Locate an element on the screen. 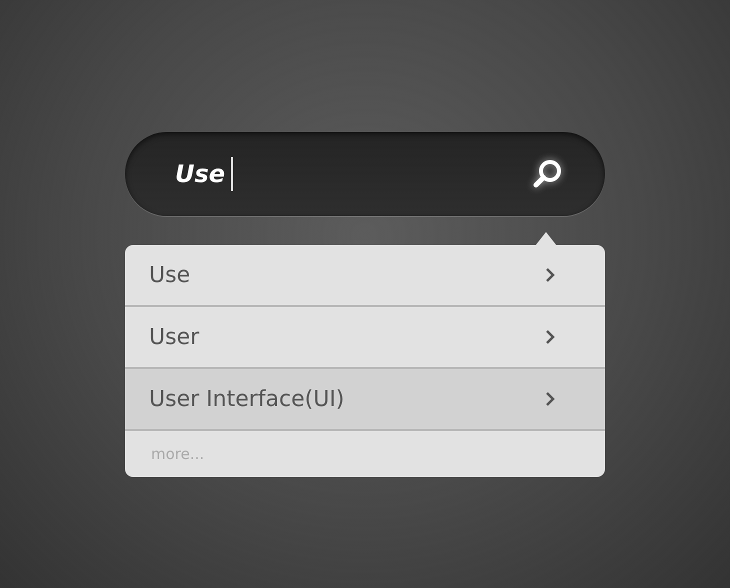 This screenshot has height=588, width=730. text-cursor is located at coordinates (232, 174).